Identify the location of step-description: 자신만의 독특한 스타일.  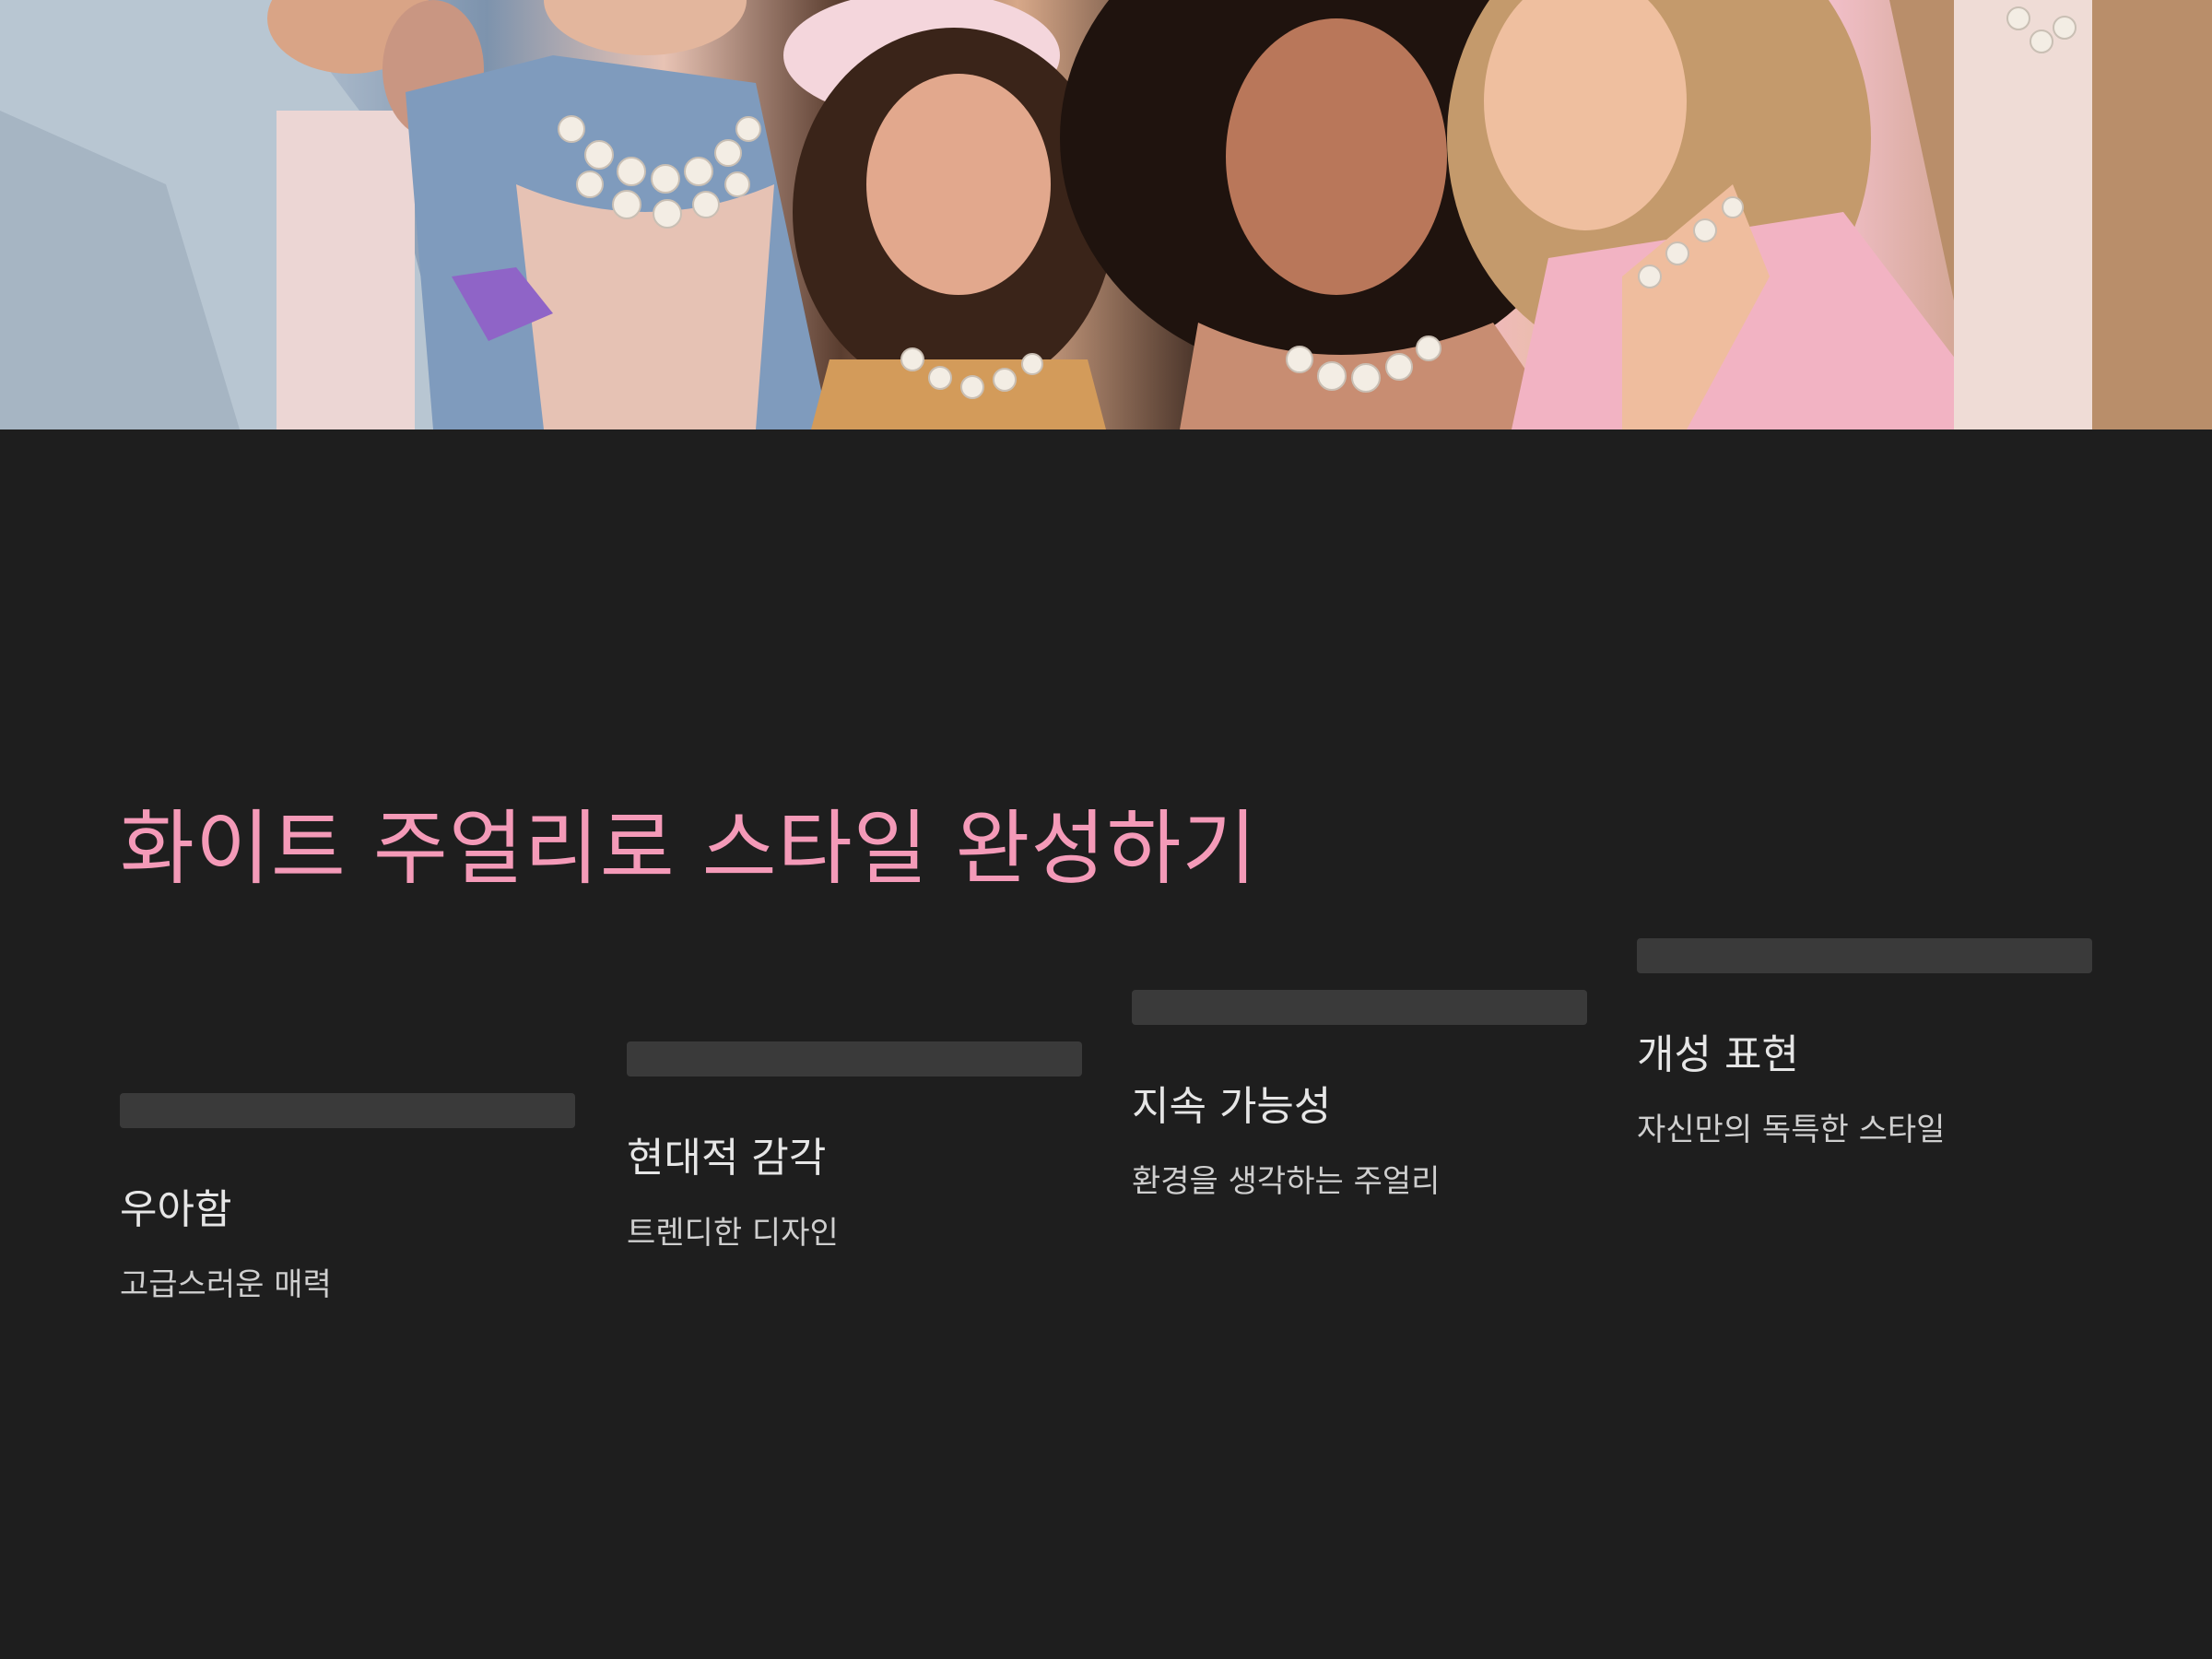
(1791, 1130).